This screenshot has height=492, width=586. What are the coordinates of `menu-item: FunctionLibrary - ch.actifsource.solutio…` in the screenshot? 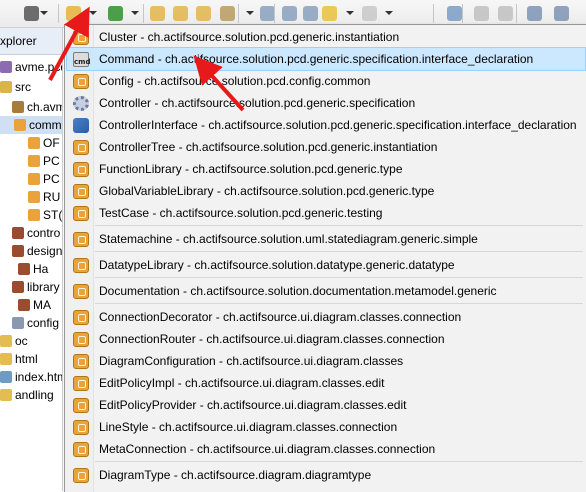 It's located at (326, 169).